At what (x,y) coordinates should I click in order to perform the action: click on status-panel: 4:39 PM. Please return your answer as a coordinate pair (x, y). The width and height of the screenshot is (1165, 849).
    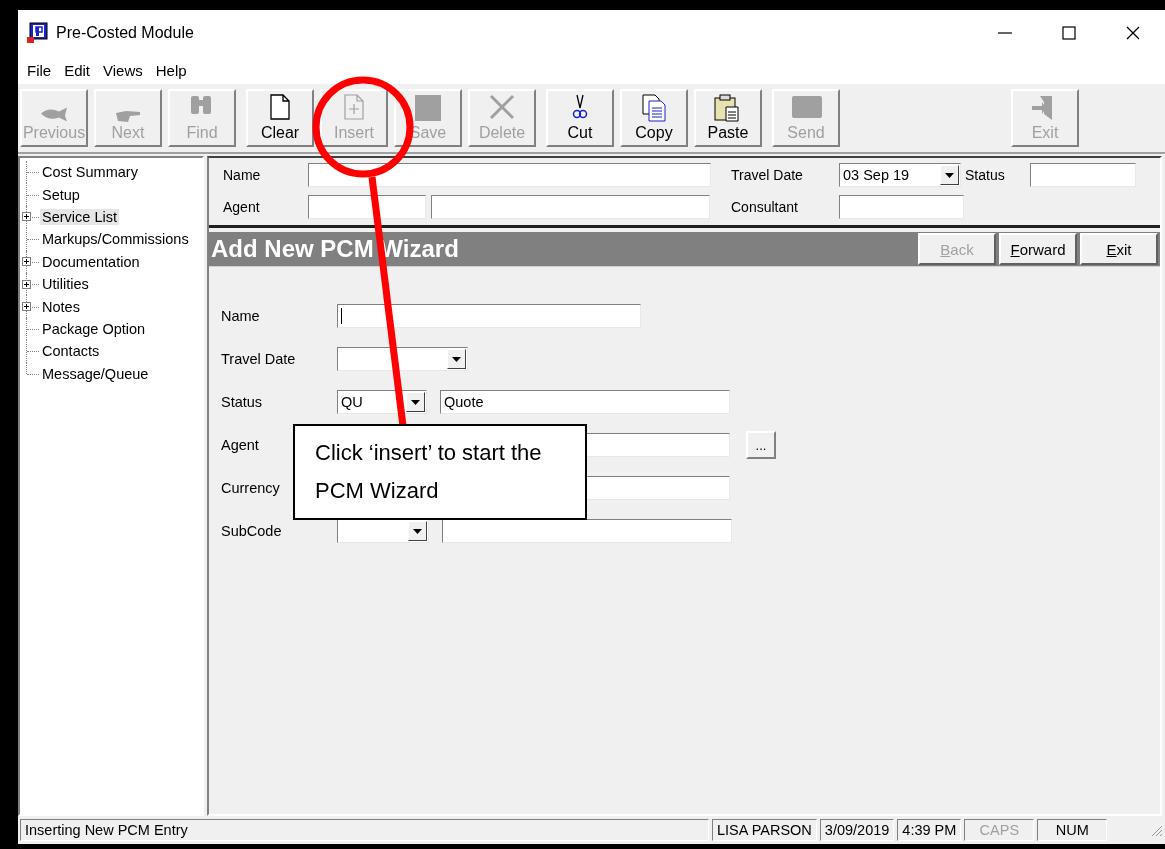
    Looking at the image, I should click on (929, 830).